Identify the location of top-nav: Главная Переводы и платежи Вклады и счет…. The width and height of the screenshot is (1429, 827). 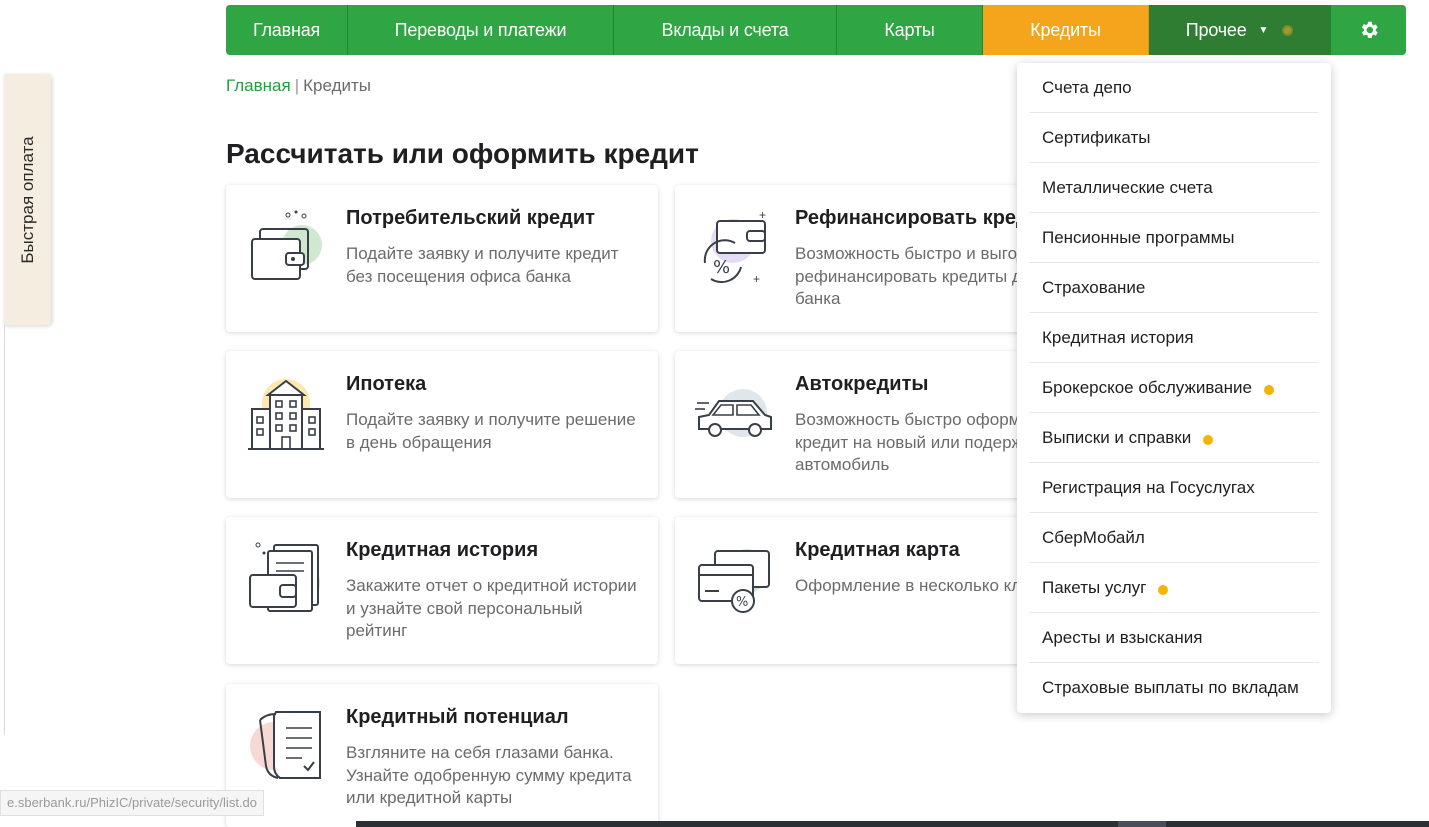
(816, 30).